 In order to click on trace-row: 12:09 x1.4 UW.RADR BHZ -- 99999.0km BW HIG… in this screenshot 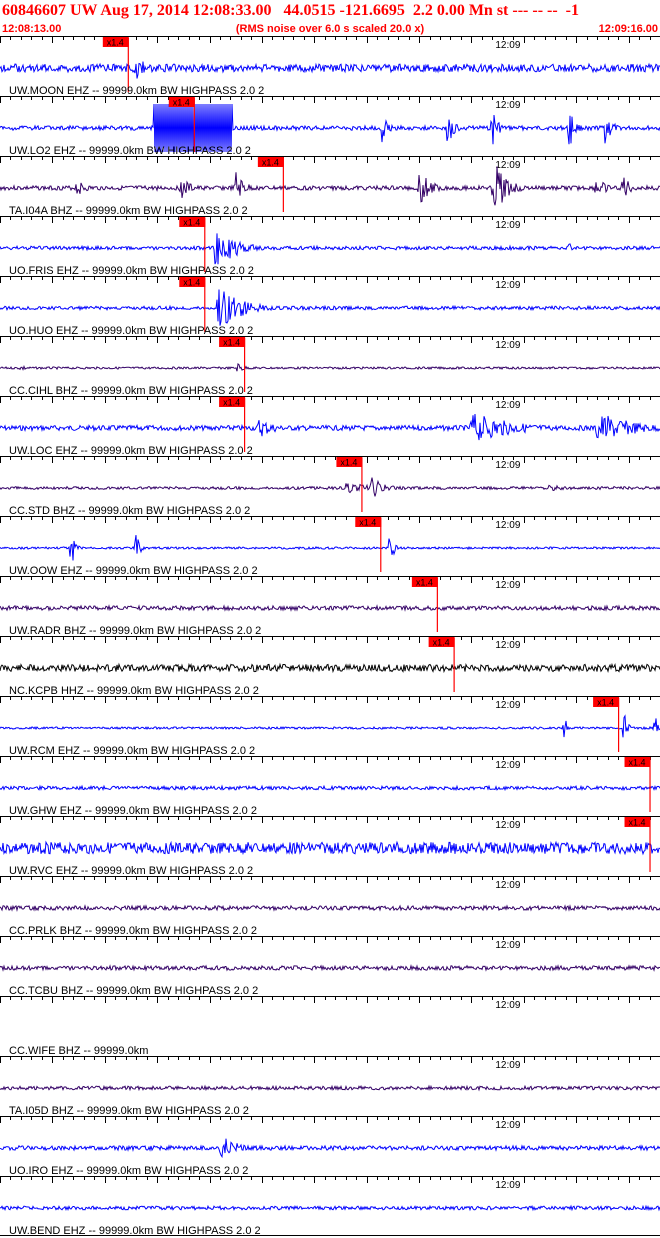, I will do `click(330, 606)`.